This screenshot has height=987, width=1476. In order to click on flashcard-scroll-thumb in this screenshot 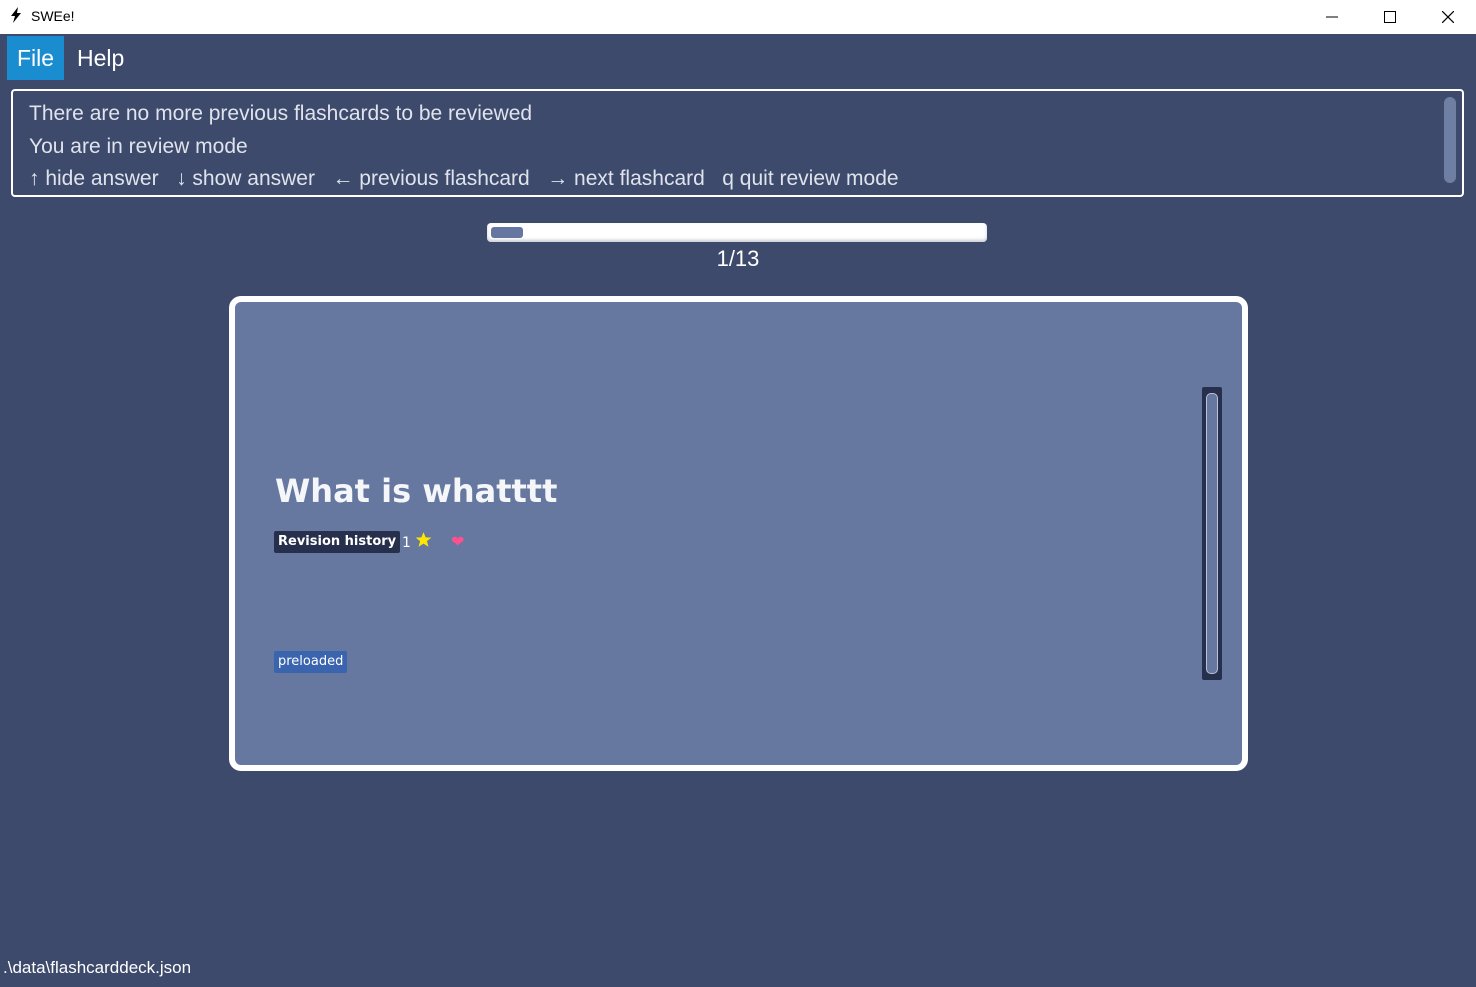, I will do `click(1212, 533)`.